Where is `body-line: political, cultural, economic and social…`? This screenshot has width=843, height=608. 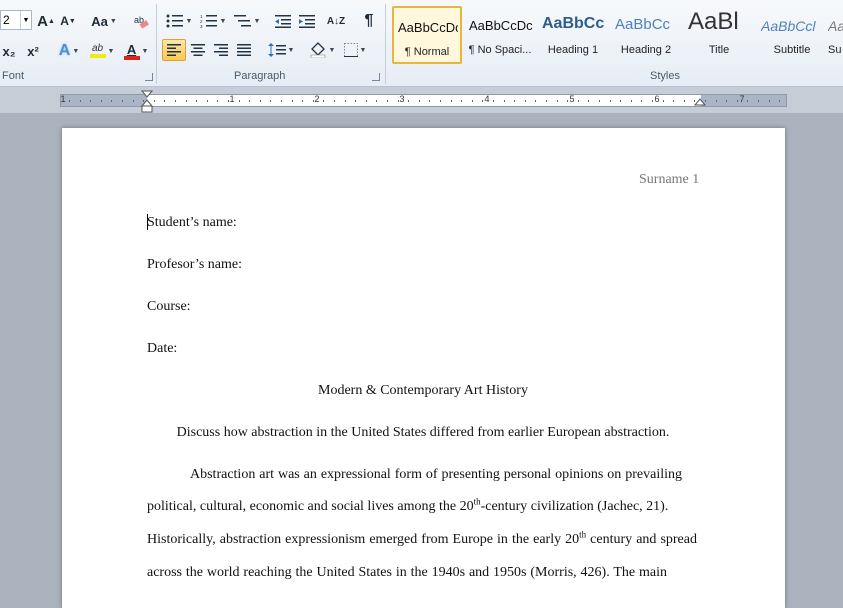 body-line: political, cultural, economic and social… is located at coordinates (407, 506).